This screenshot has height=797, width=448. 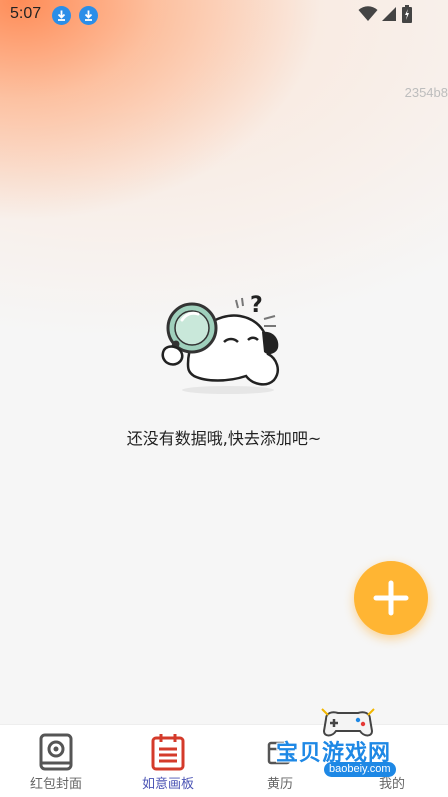 What do you see at coordinates (407, 14) in the screenshot?
I see `battery-icon` at bounding box center [407, 14].